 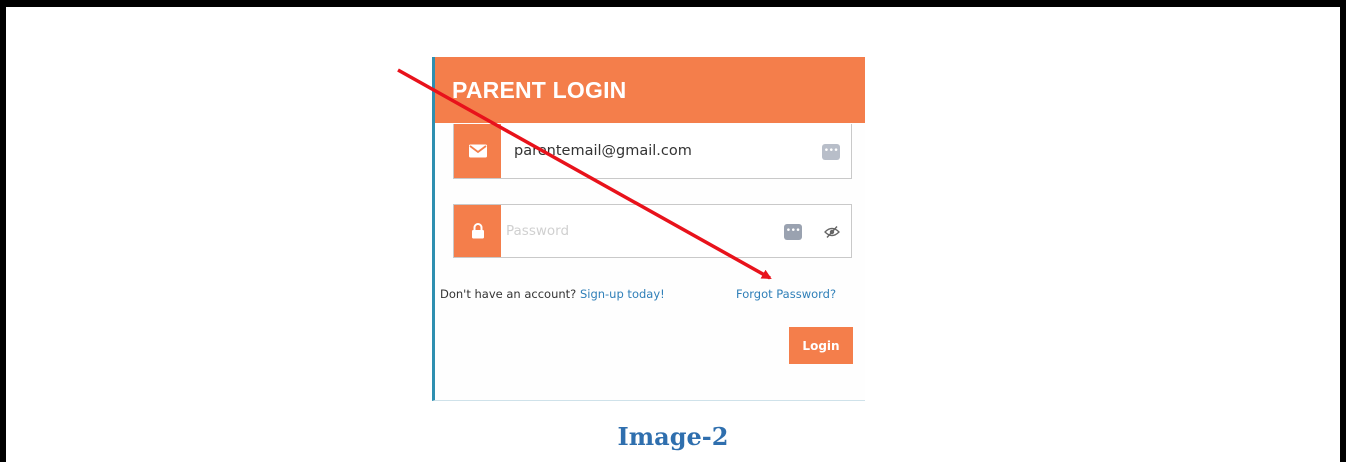 I want to click on login-button: Login, so click(x=821, y=345).